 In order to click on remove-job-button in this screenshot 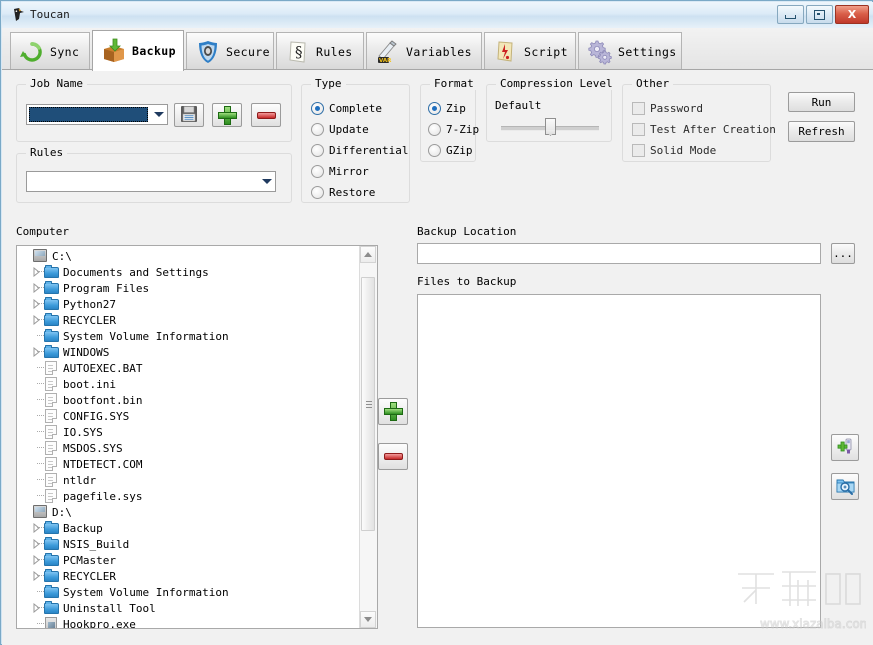, I will do `click(266, 115)`.